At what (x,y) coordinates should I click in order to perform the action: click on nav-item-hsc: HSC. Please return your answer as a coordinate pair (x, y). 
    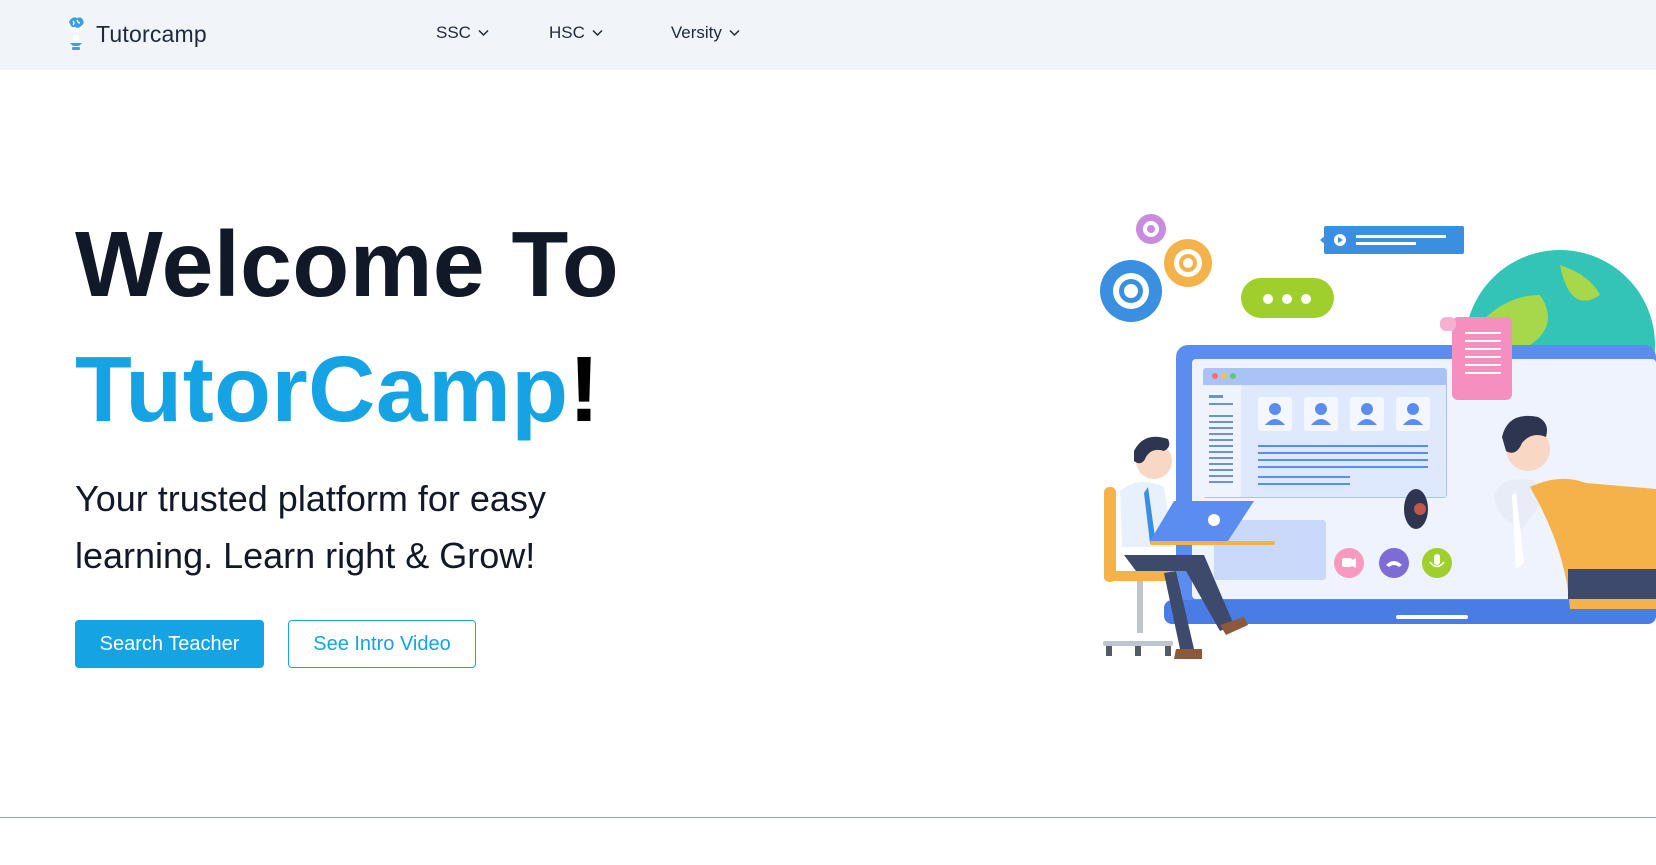
    Looking at the image, I should click on (576, 33).